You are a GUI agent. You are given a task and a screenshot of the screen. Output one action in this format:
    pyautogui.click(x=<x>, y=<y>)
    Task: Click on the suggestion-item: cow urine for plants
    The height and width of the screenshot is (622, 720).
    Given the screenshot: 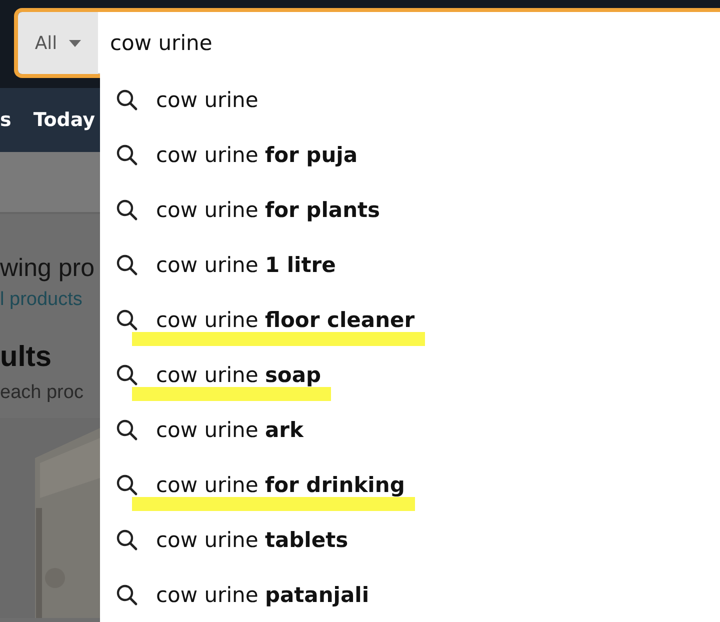 What is the action you would take?
    pyautogui.click(x=410, y=210)
    